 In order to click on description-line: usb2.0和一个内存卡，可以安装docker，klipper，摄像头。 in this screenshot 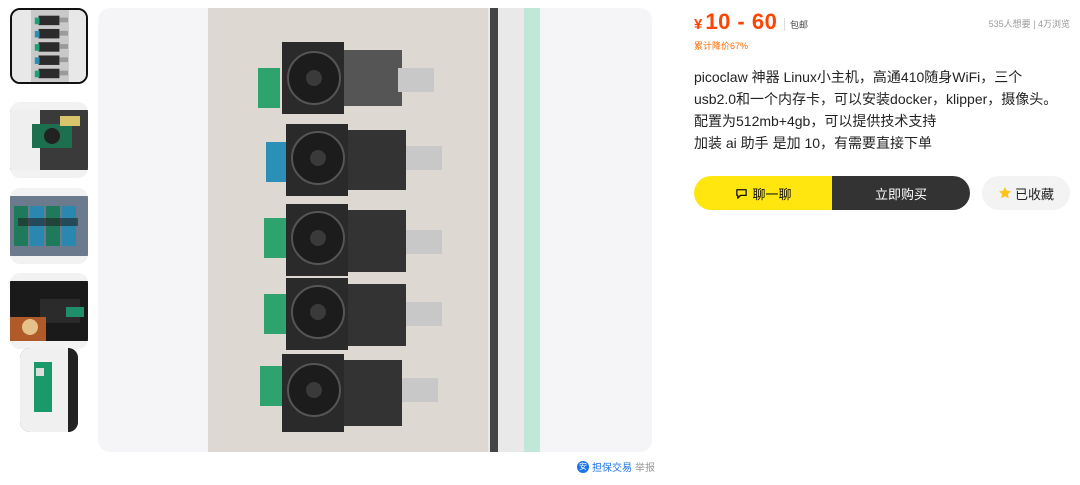, I will do `click(876, 99)`.